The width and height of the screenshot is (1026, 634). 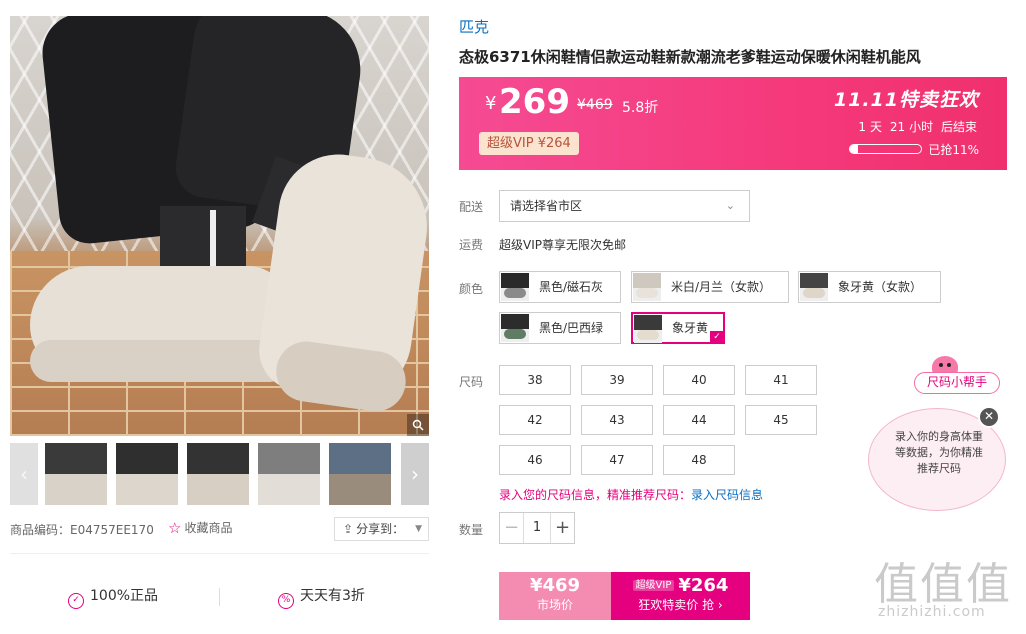 I want to click on color-option-label: 黑色/巴西绿, so click(x=571, y=328).